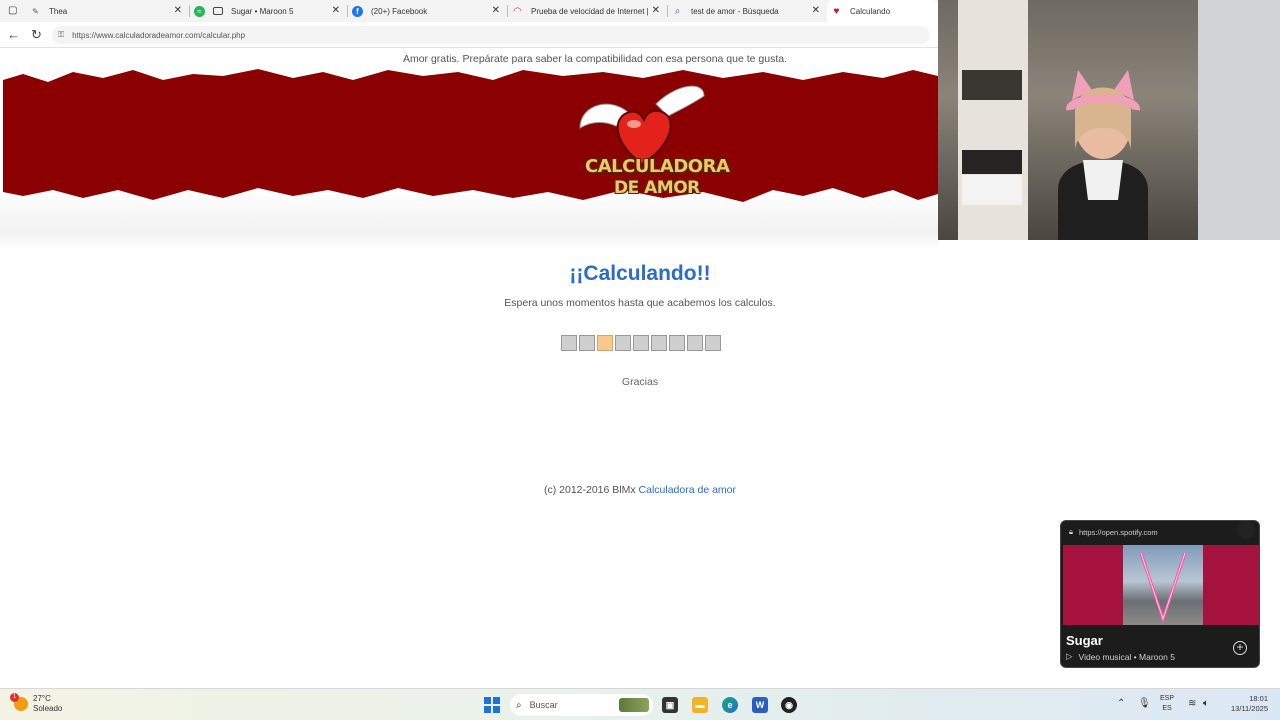 This screenshot has width=1280, height=720. What do you see at coordinates (1192, 703) in the screenshot?
I see `wifi-icon: ≋` at bounding box center [1192, 703].